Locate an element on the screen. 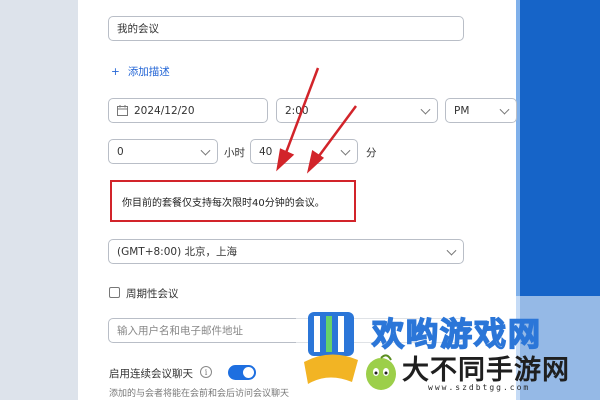 Image resolution: width=600 pixels, height=400 pixels. watermark-logo is located at coordinates (331, 348).